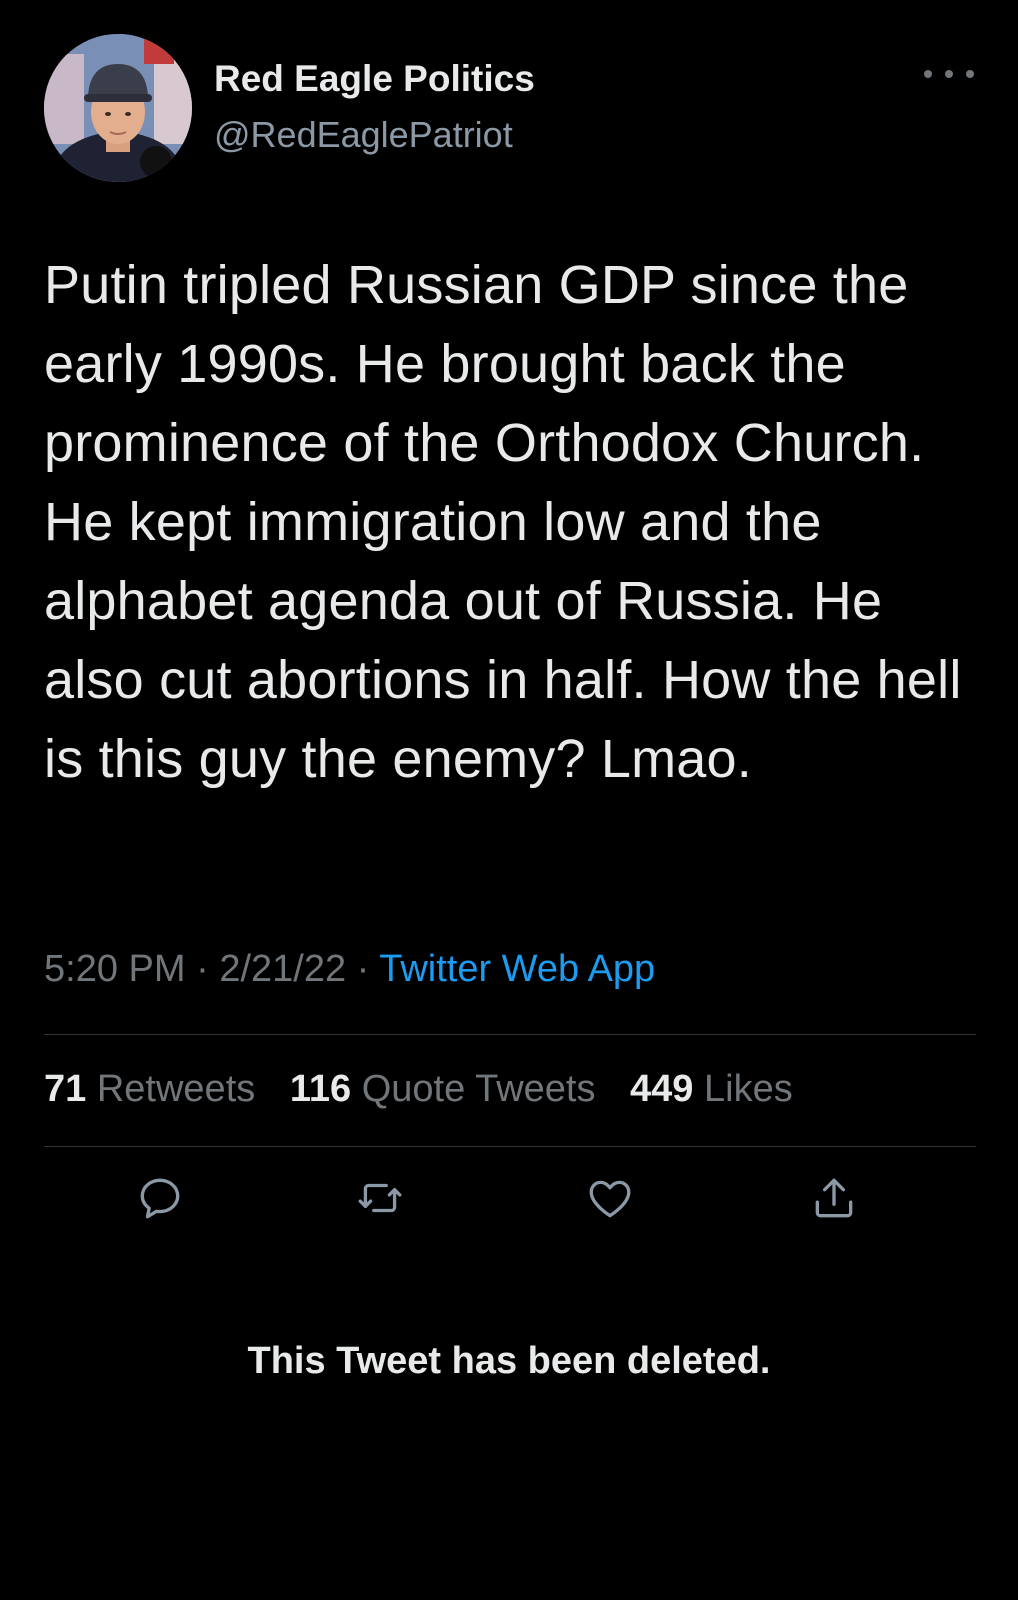  What do you see at coordinates (662, 1089) in the screenshot?
I see `likes-count: 449` at bounding box center [662, 1089].